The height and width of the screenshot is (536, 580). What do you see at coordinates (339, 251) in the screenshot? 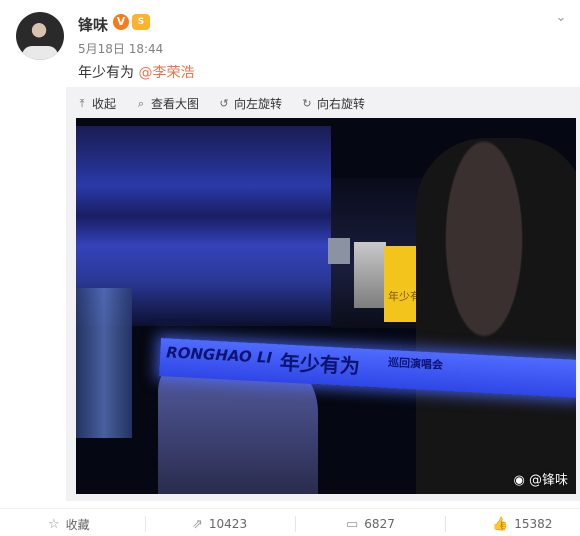
I see `stage-screen-left` at bounding box center [339, 251].